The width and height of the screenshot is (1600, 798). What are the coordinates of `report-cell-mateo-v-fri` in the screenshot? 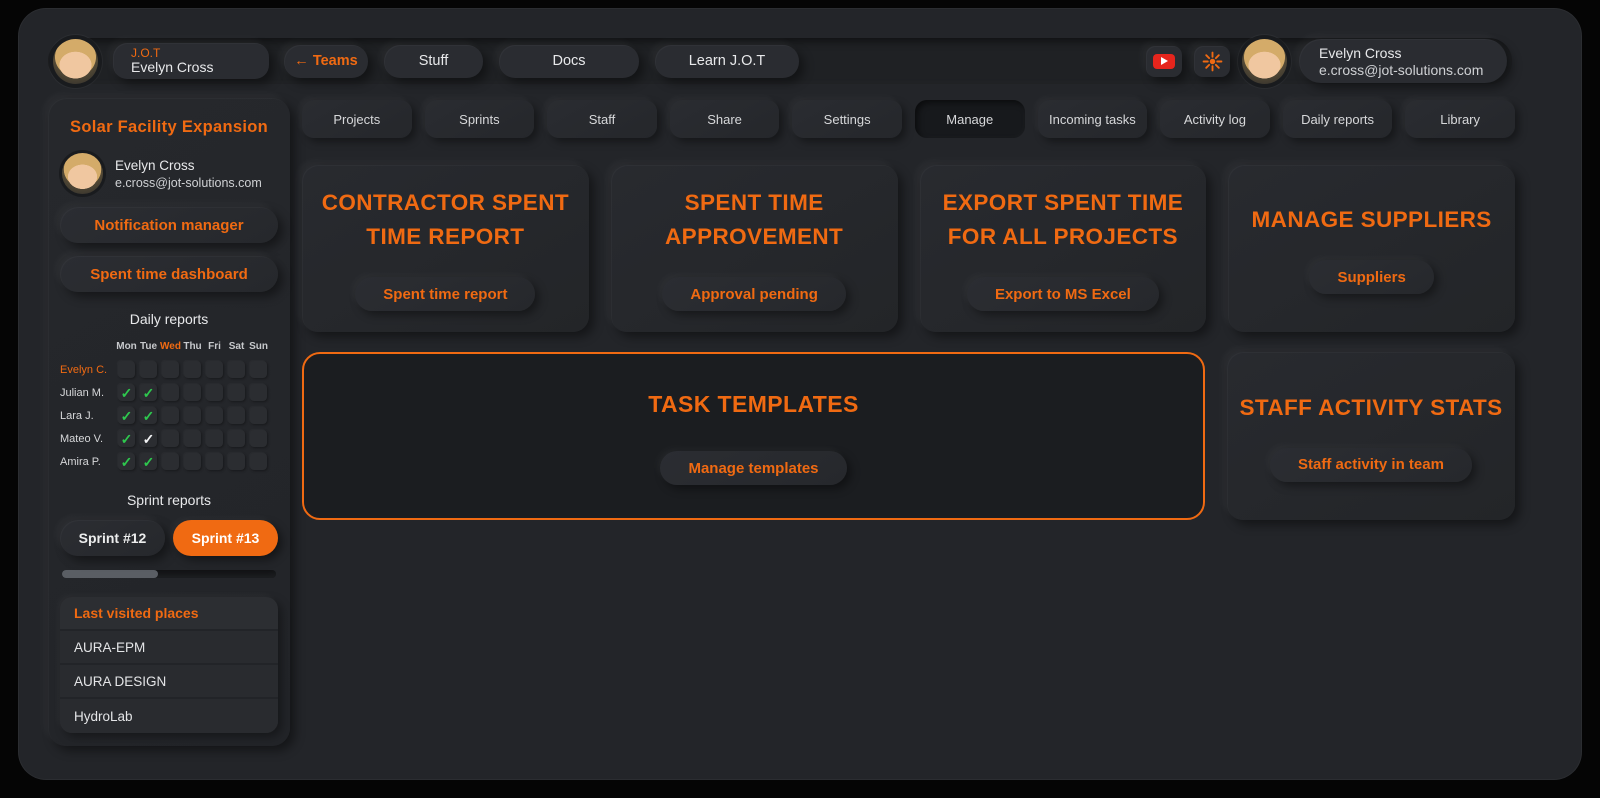 It's located at (214, 438).